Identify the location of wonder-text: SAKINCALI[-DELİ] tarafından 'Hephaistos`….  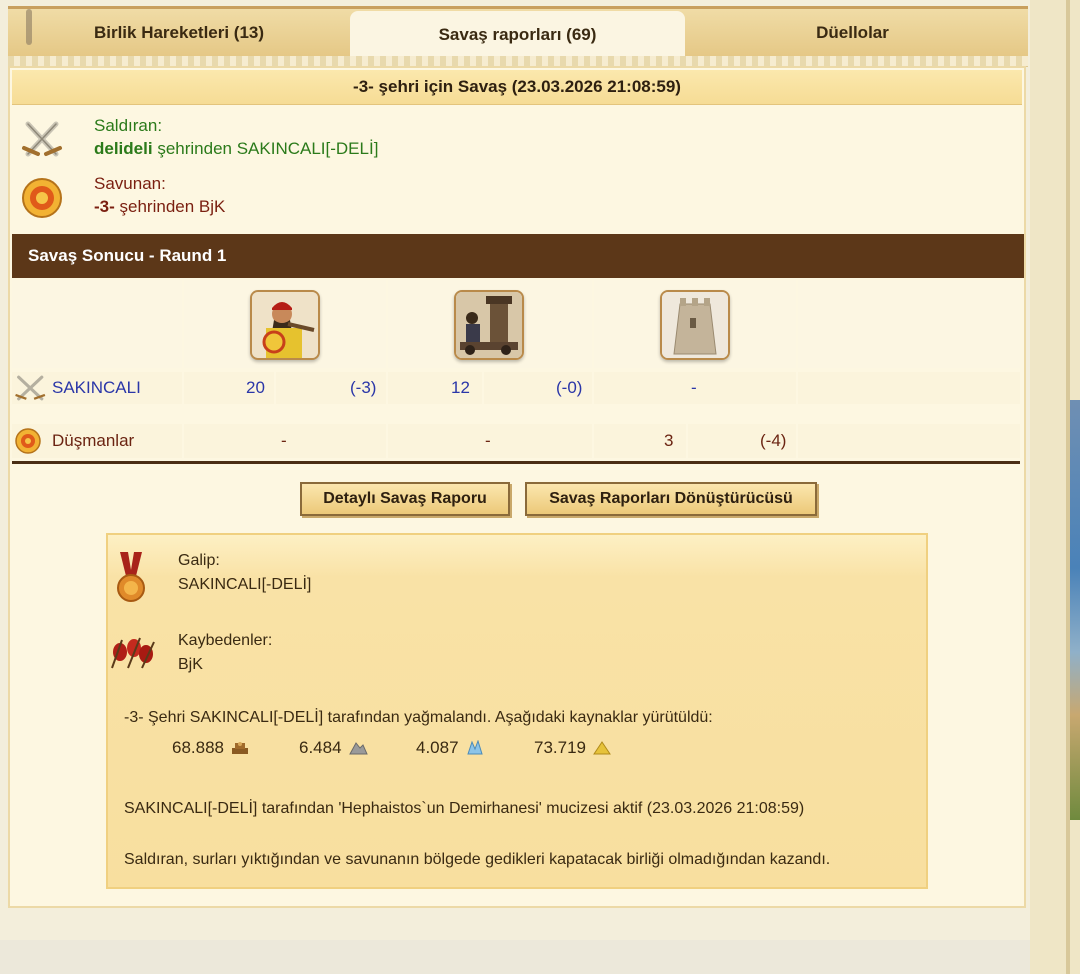
(464, 808).